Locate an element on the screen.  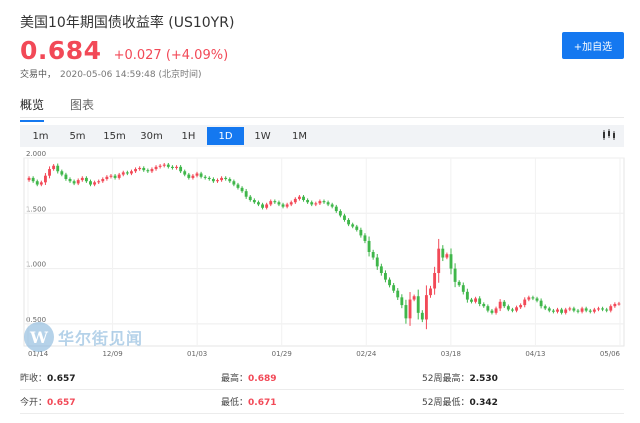
timezone-label: (北京时间) is located at coordinates (180, 75).